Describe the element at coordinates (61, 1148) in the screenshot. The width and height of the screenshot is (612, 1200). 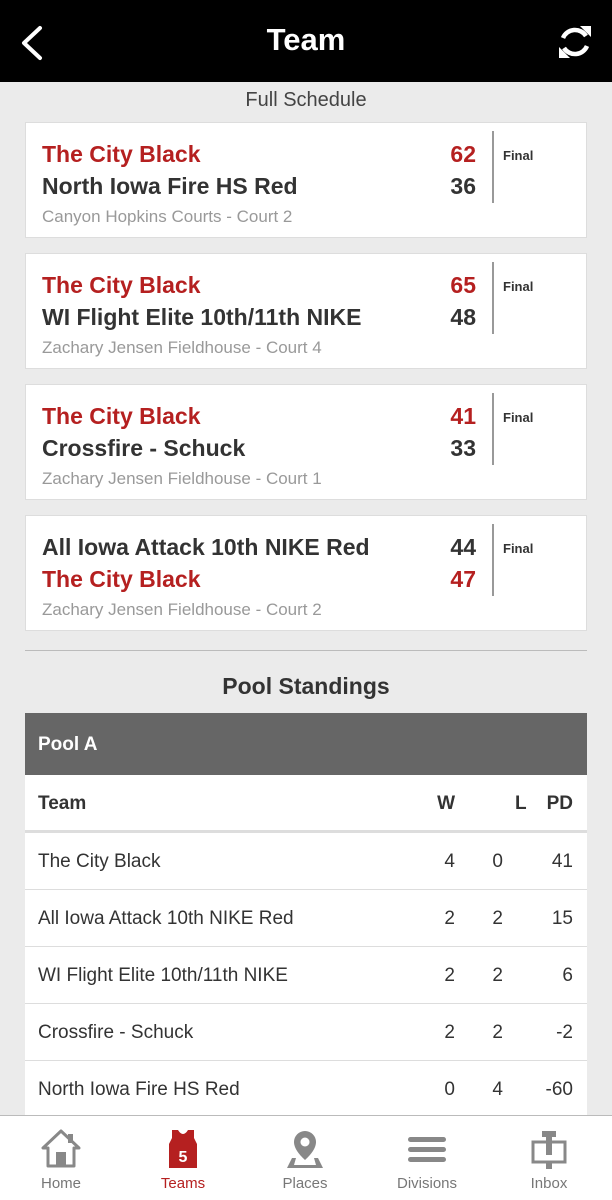
I see `home-icon` at that location.